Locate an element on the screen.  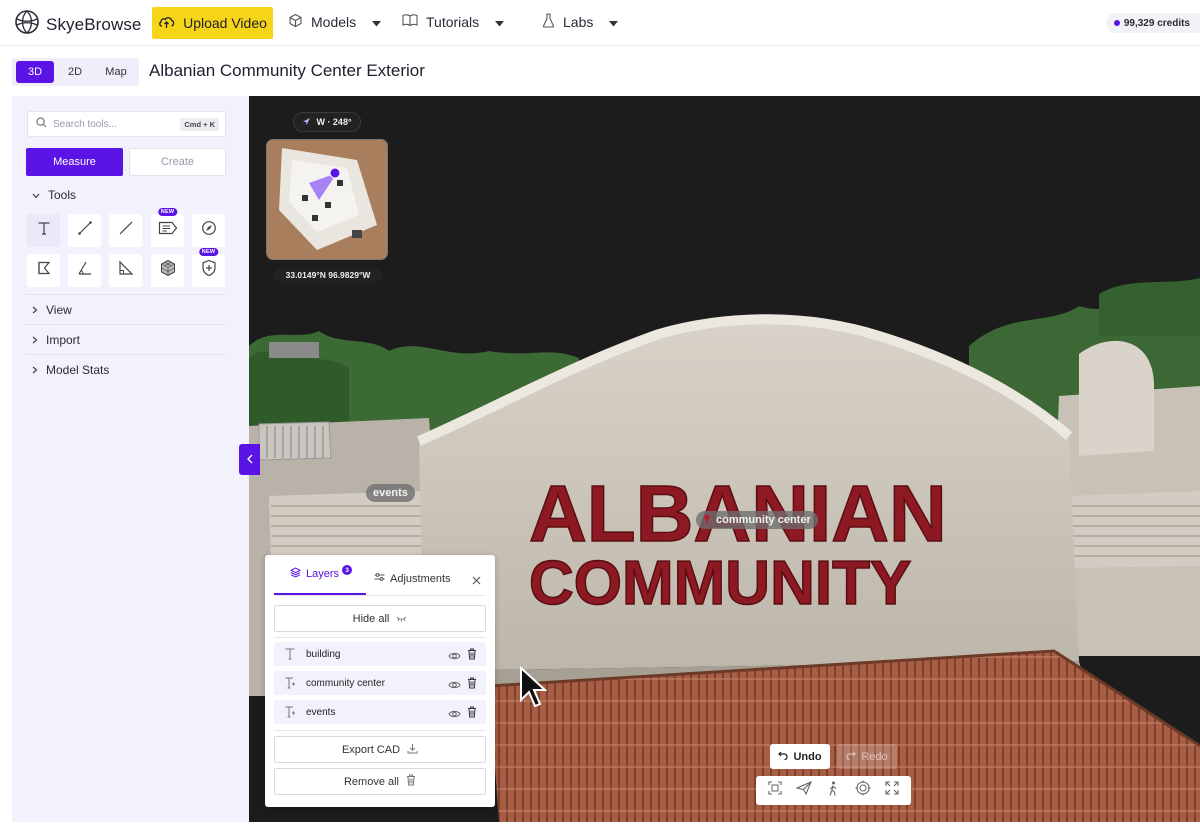
orbit-mode-button is located at coordinates (863, 791).